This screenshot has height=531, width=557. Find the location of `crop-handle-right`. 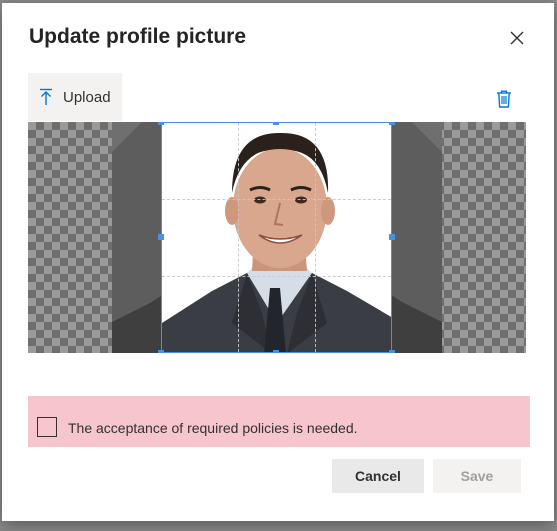

crop-handle-right is located at coordinates (392, 237).